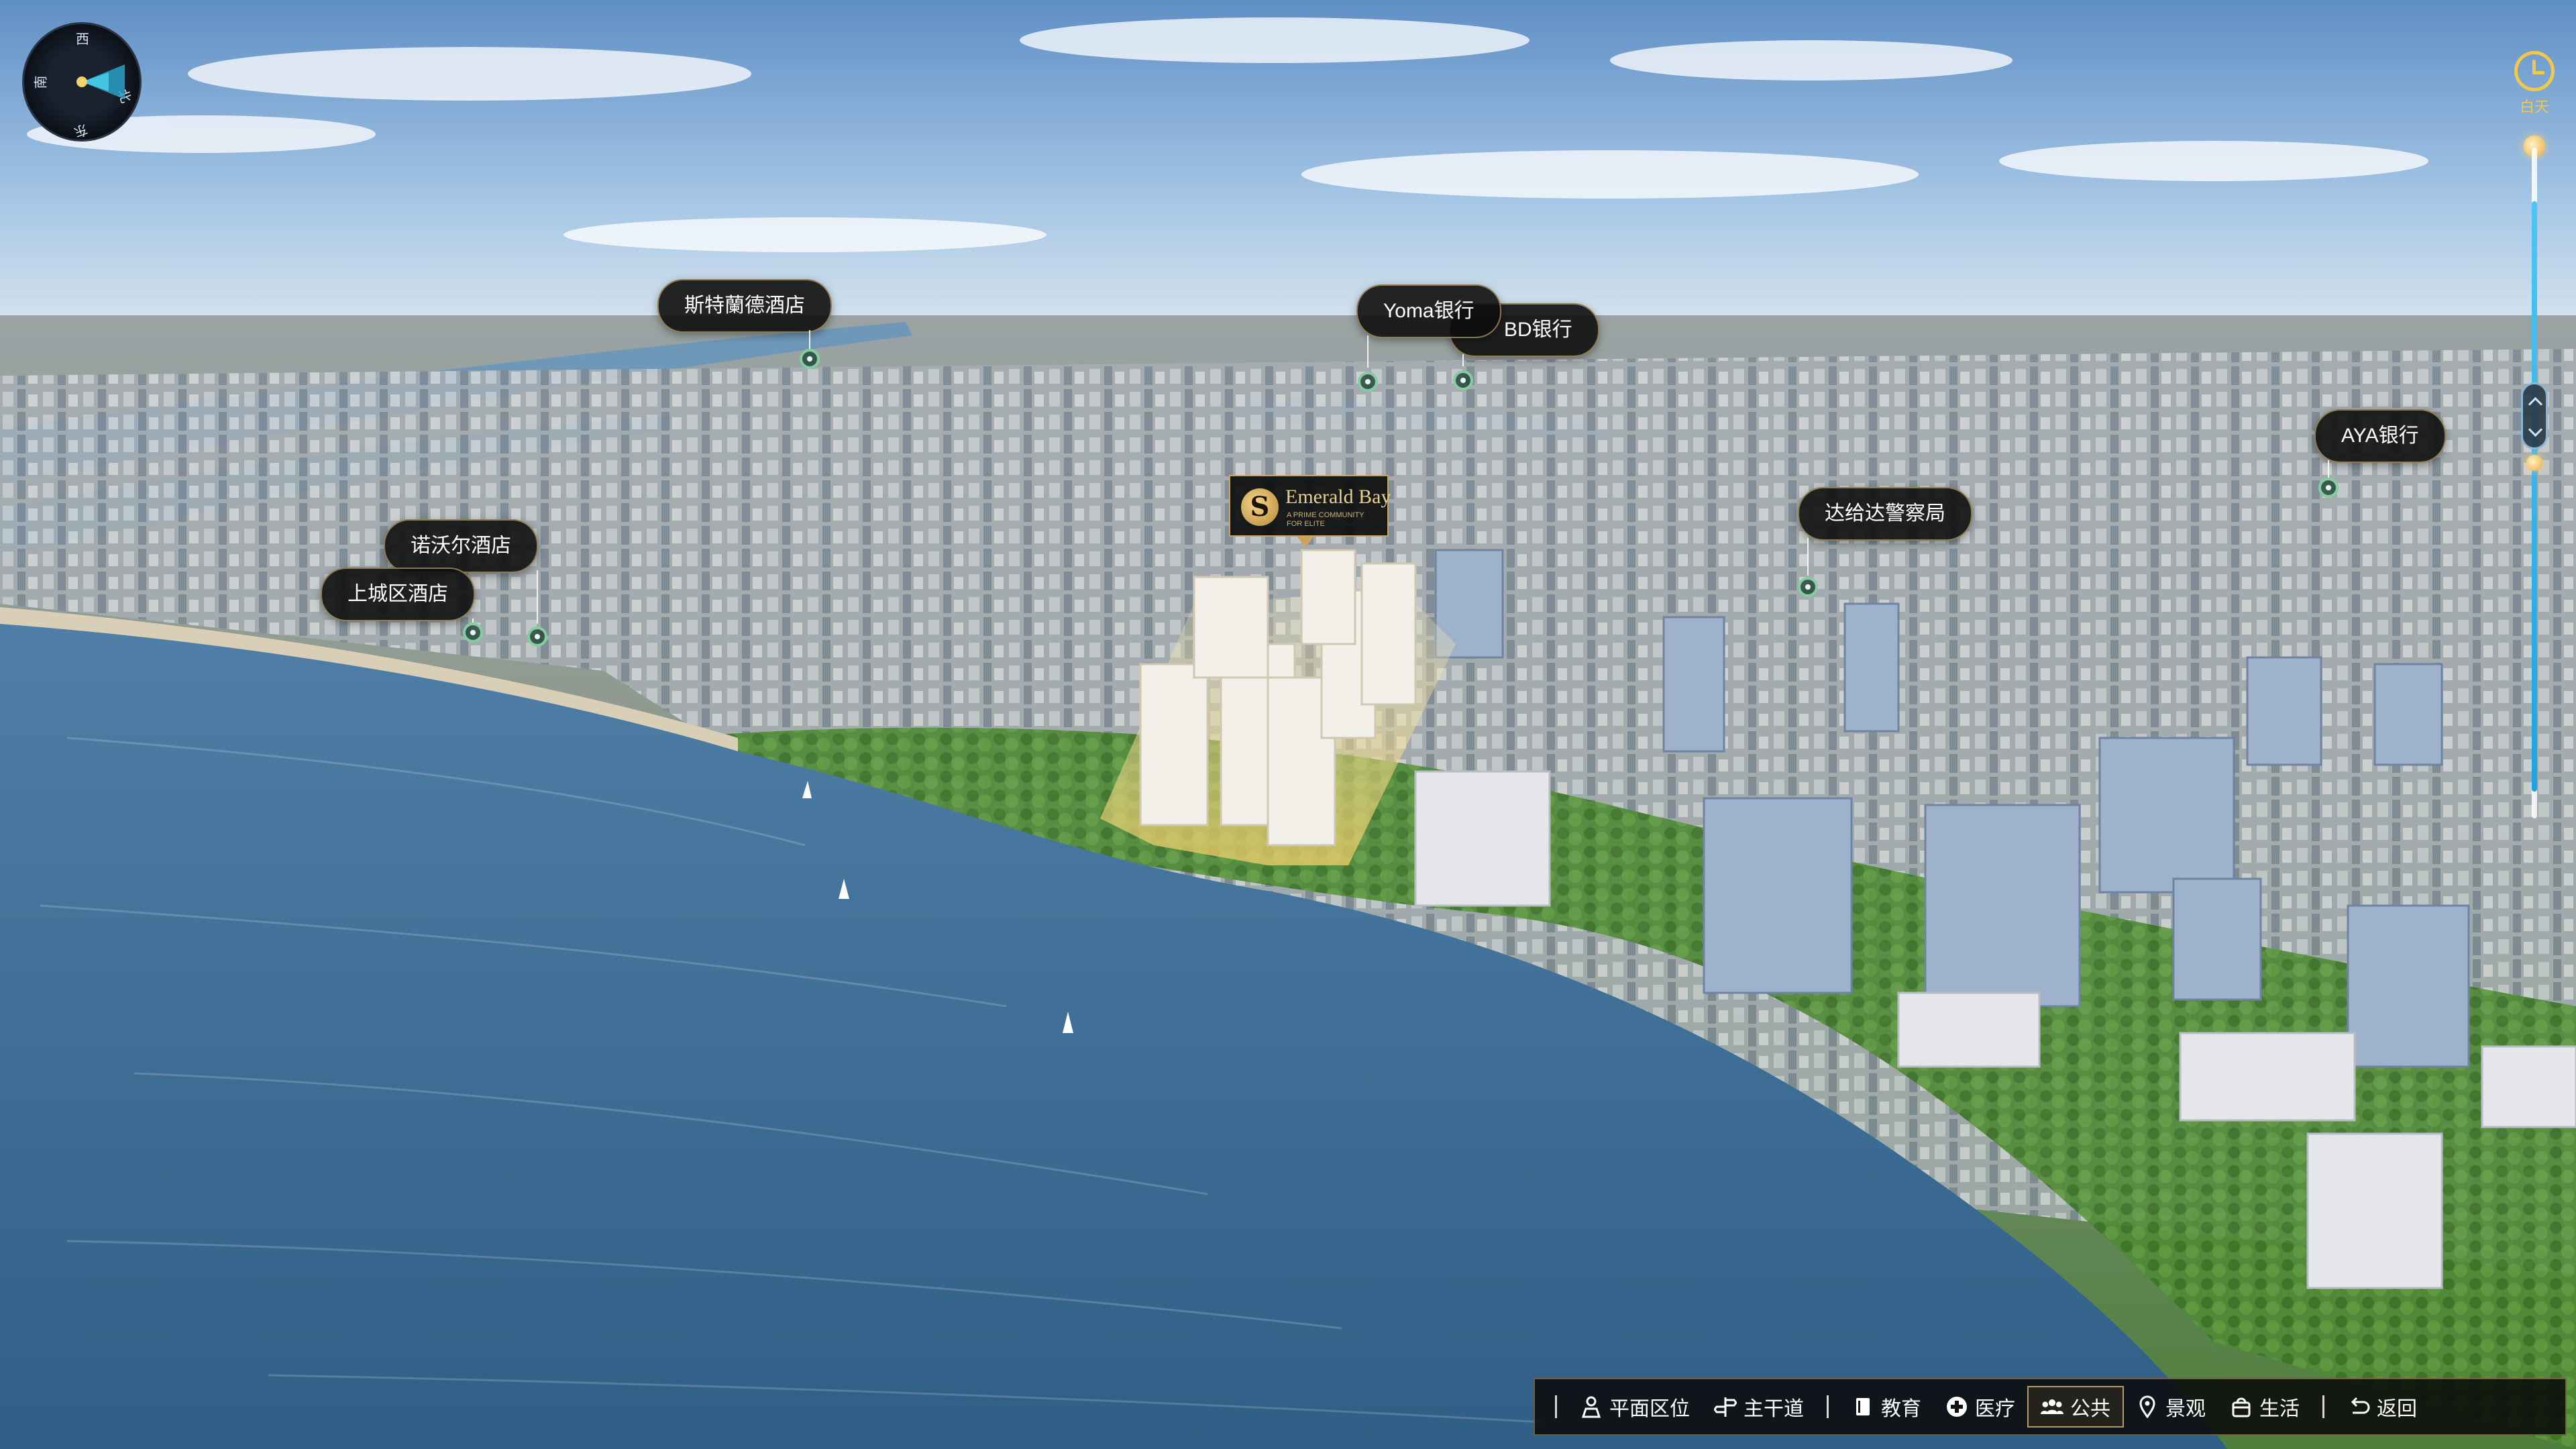 Image resolution: width=2576 pixels, height=1449 pixels. Describe the element at coordinates (1260, 507) in the screenshot. I see `project-logo-icon: S` at that location.